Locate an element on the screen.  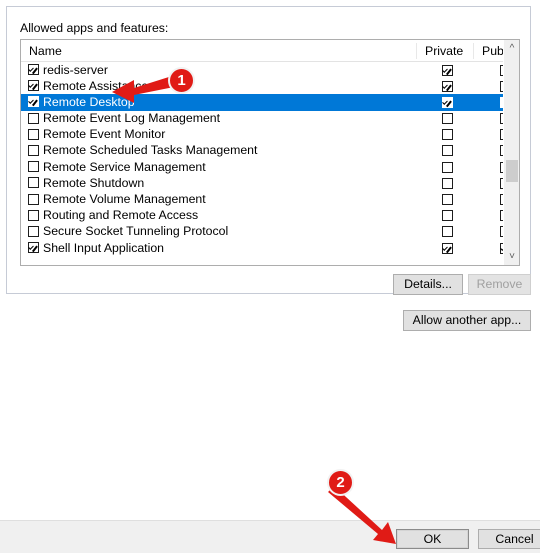
table-row: Remote Desktop is located at coordinates (270, 102).